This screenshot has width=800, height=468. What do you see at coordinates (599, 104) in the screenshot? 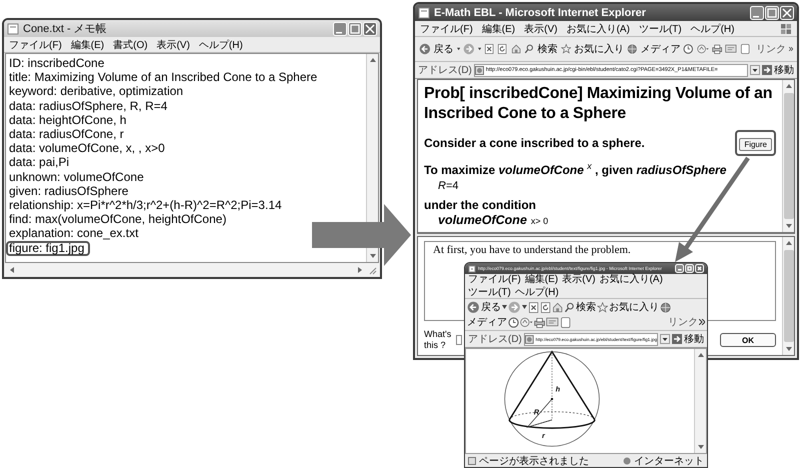
I see `page-heading: Prob[ inscribedCone] Maximizing Volume of an Inscribed Cone to a Sphere` at bounding box center [599, 104].